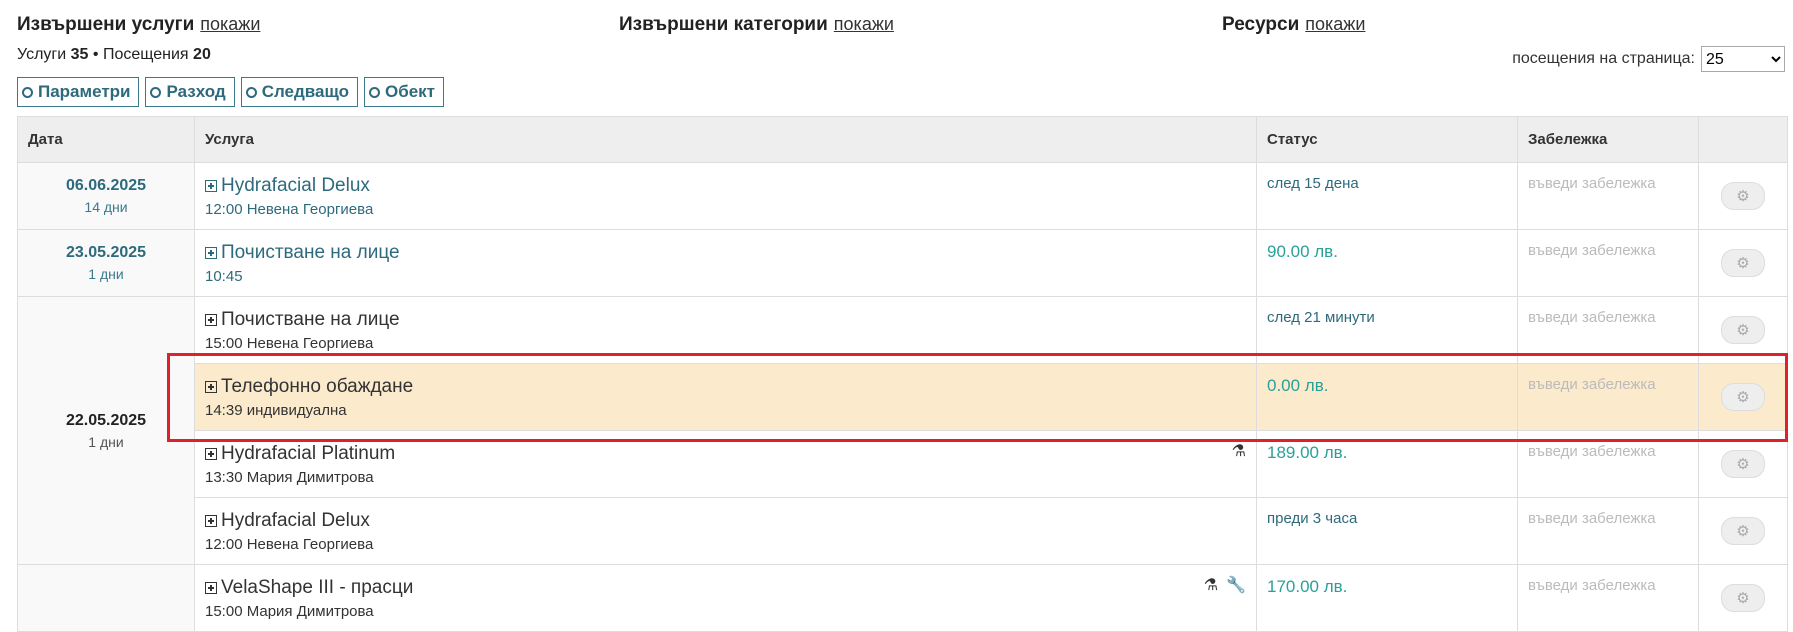 This screenshot has width=1793, height=632. What do you see at coordinates (308, 454) in the screenshot?
I see `service-name: Hydrafacial Platinum` at bounding box center [308, 454].